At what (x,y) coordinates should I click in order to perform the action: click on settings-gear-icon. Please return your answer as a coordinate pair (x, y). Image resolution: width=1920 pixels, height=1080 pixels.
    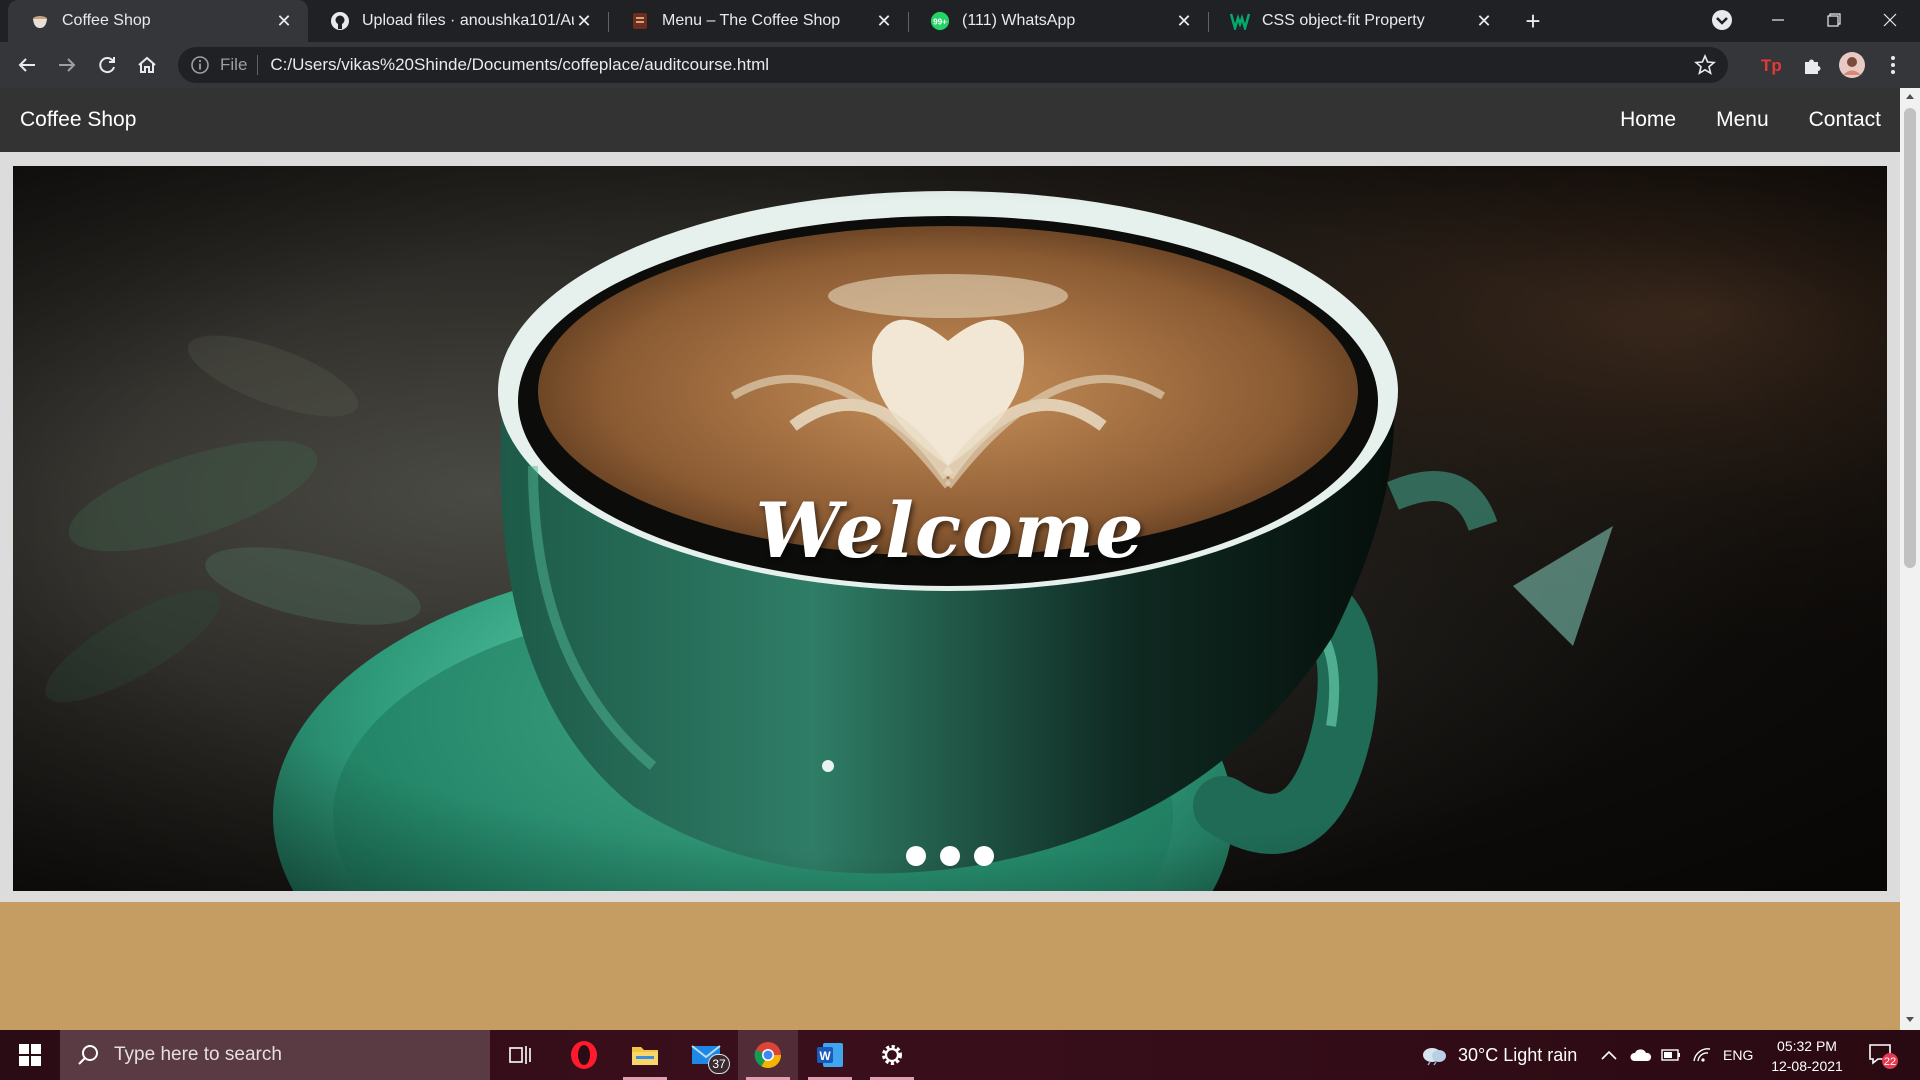
    Looking at the image, I should click on (892, 1055).